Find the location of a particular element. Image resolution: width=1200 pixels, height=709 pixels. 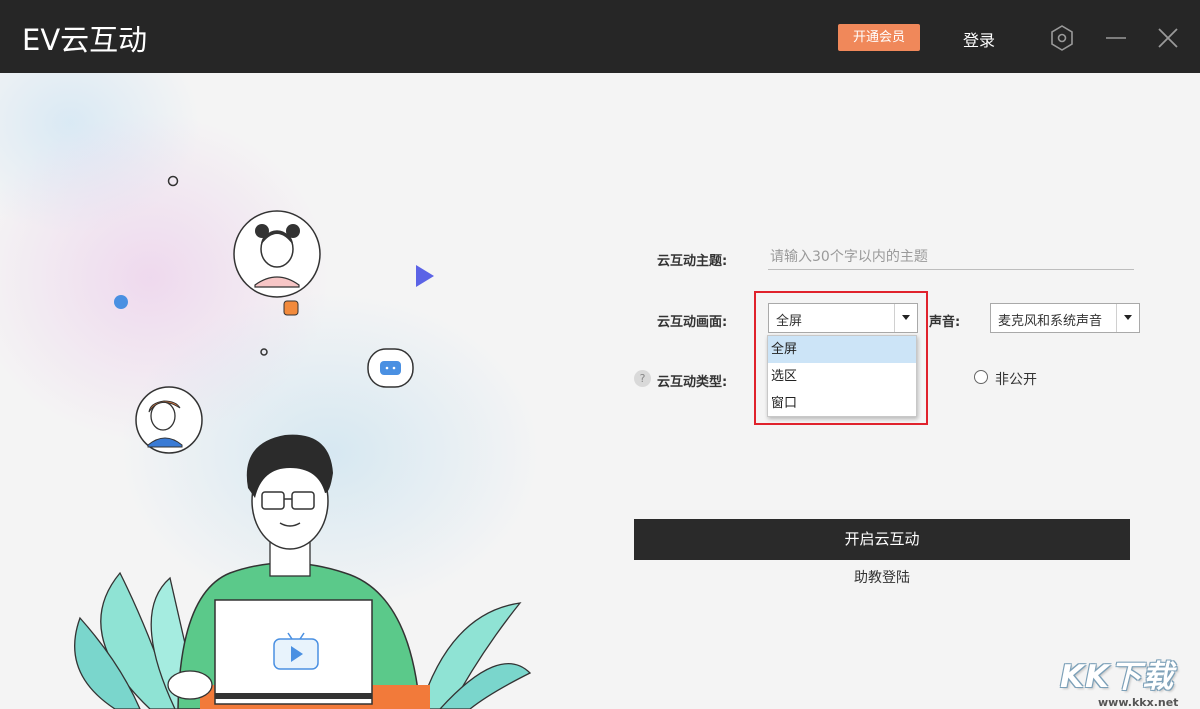

topic-input is located at coordinates (951, 257).